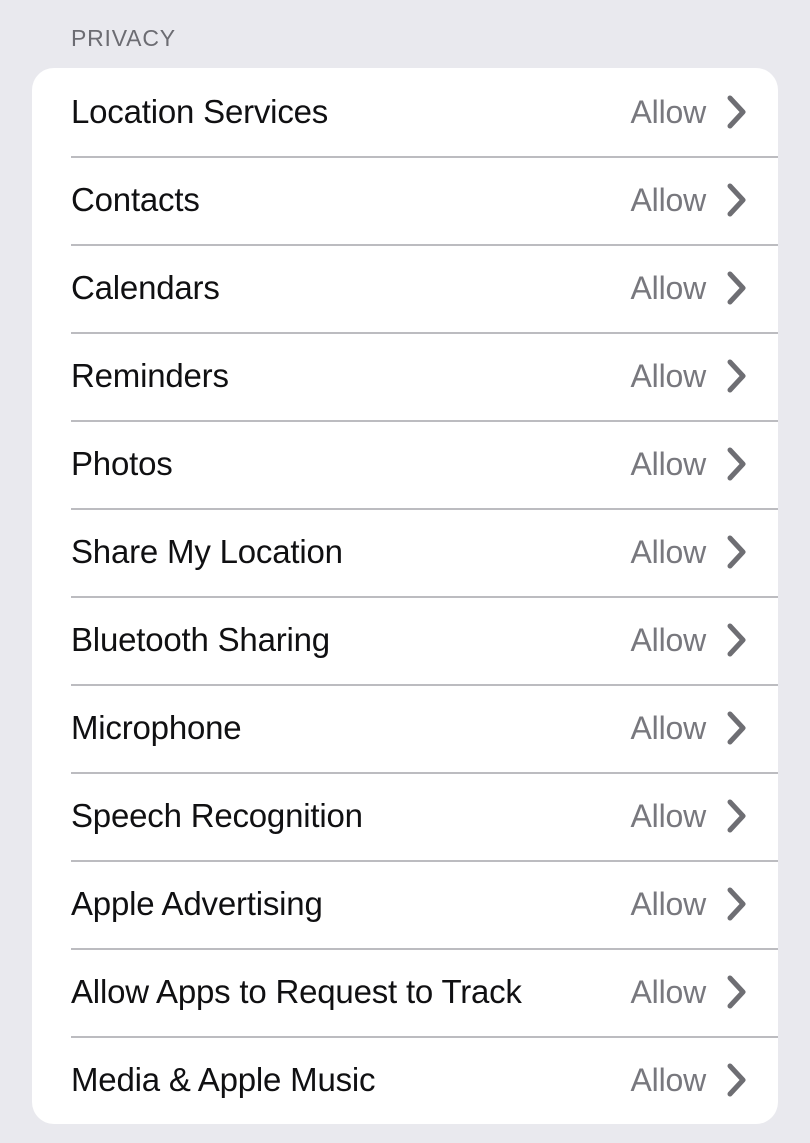 This screenshot has height=1143, width=810. I want to click on settings-row-label: Bluetooth Sharing, so click(200, 639).